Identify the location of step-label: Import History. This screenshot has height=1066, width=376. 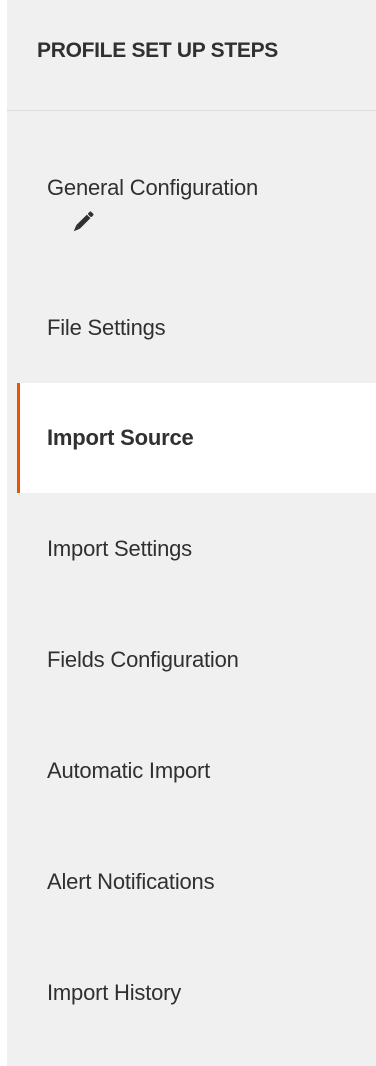
(114, 992).